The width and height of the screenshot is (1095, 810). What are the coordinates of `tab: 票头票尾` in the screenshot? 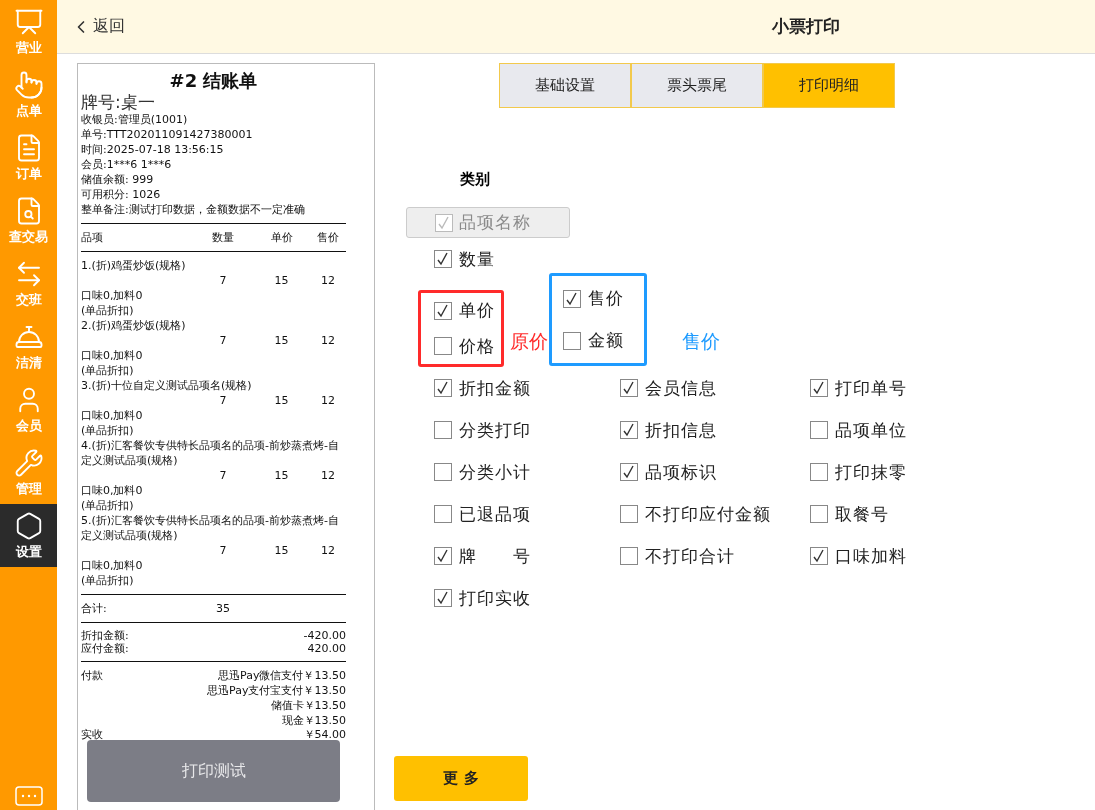 It's located at (697, 85).